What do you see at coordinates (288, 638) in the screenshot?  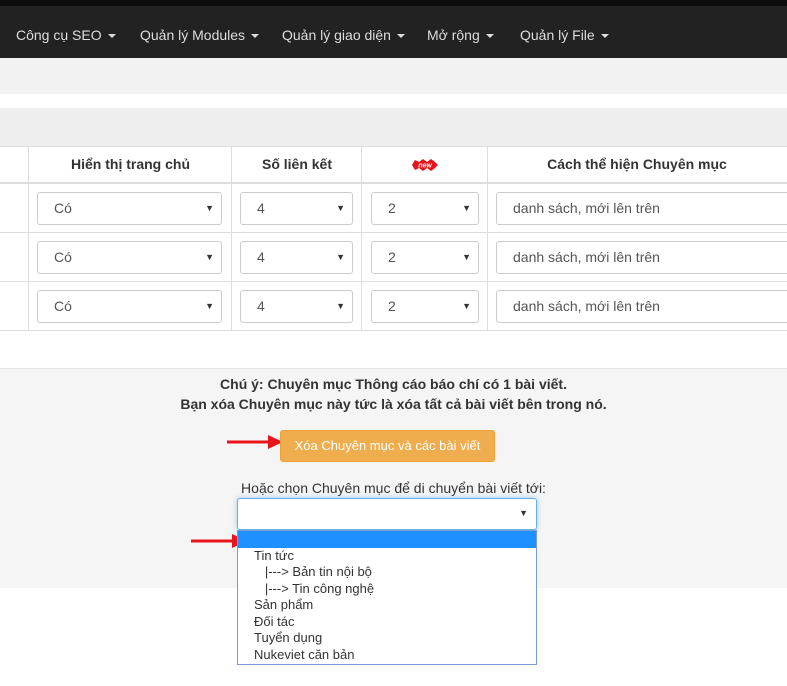 I see `dropdown-option-tuyen-dung: Tuyển dụng` at bounding box center [288, 638].